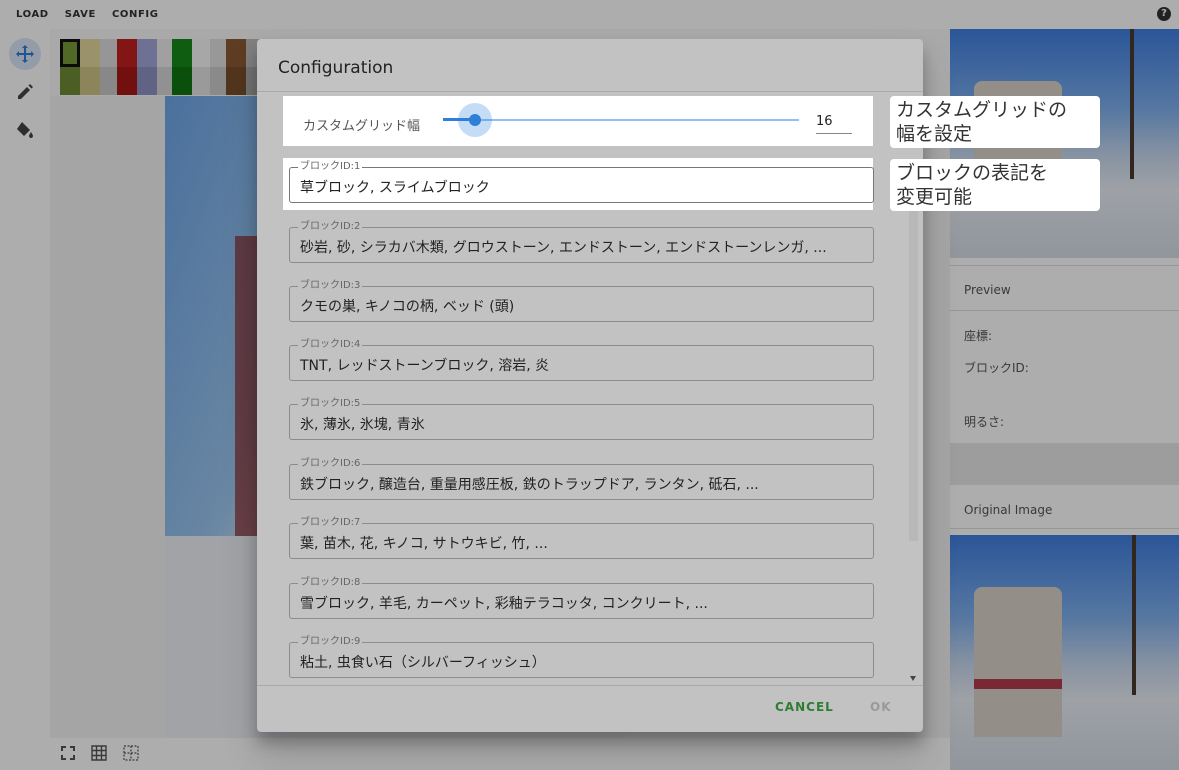  I want to click on block-id-field: ブロックID:1 草ブロック, スライムブロック, so click(581, 182).